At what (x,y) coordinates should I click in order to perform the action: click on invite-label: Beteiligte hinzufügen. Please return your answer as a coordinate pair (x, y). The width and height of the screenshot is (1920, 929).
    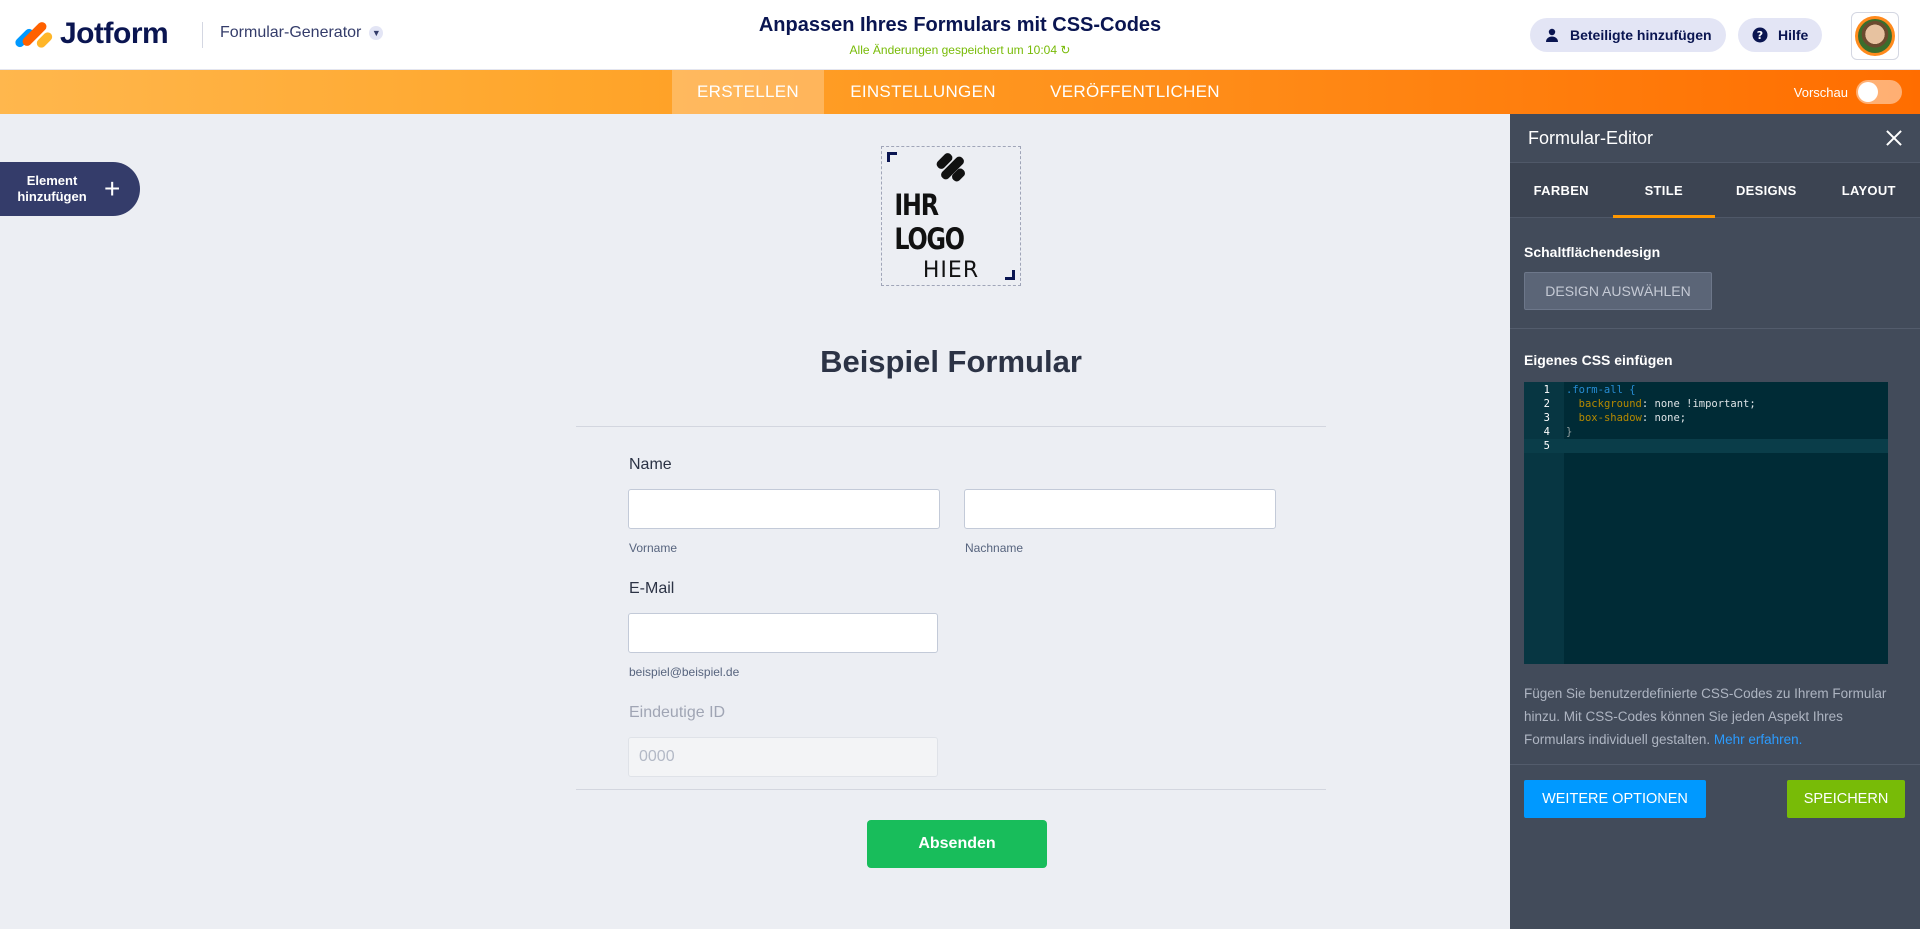
    Looking at the image, I should click on (1641, 35).